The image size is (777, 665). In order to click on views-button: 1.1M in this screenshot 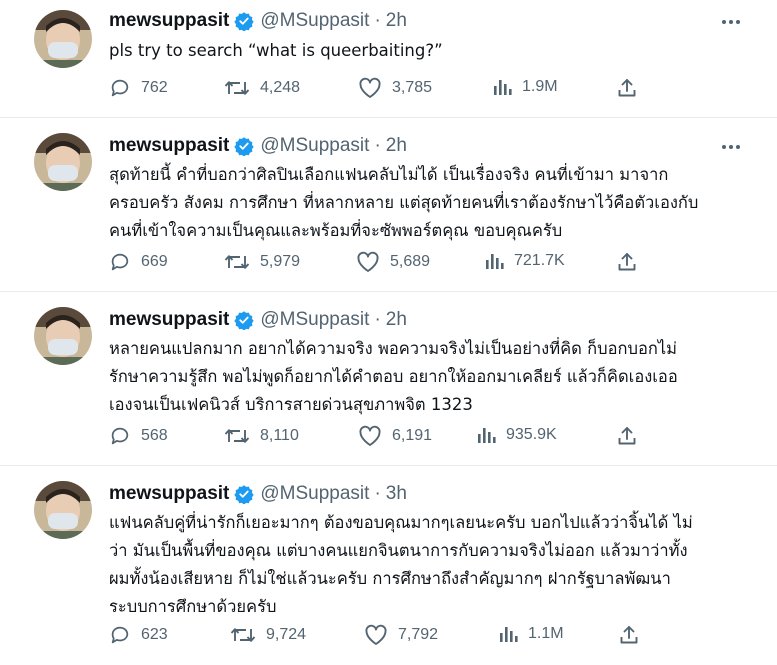, I will do `click(531, 634)`.